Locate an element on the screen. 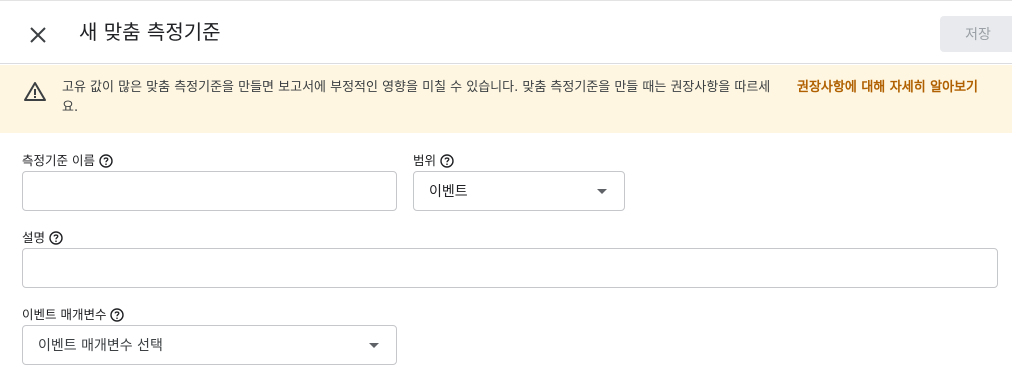 The height and width of the screenshot is (391, 1012). warning-icon is located at coordinates (35, 91).